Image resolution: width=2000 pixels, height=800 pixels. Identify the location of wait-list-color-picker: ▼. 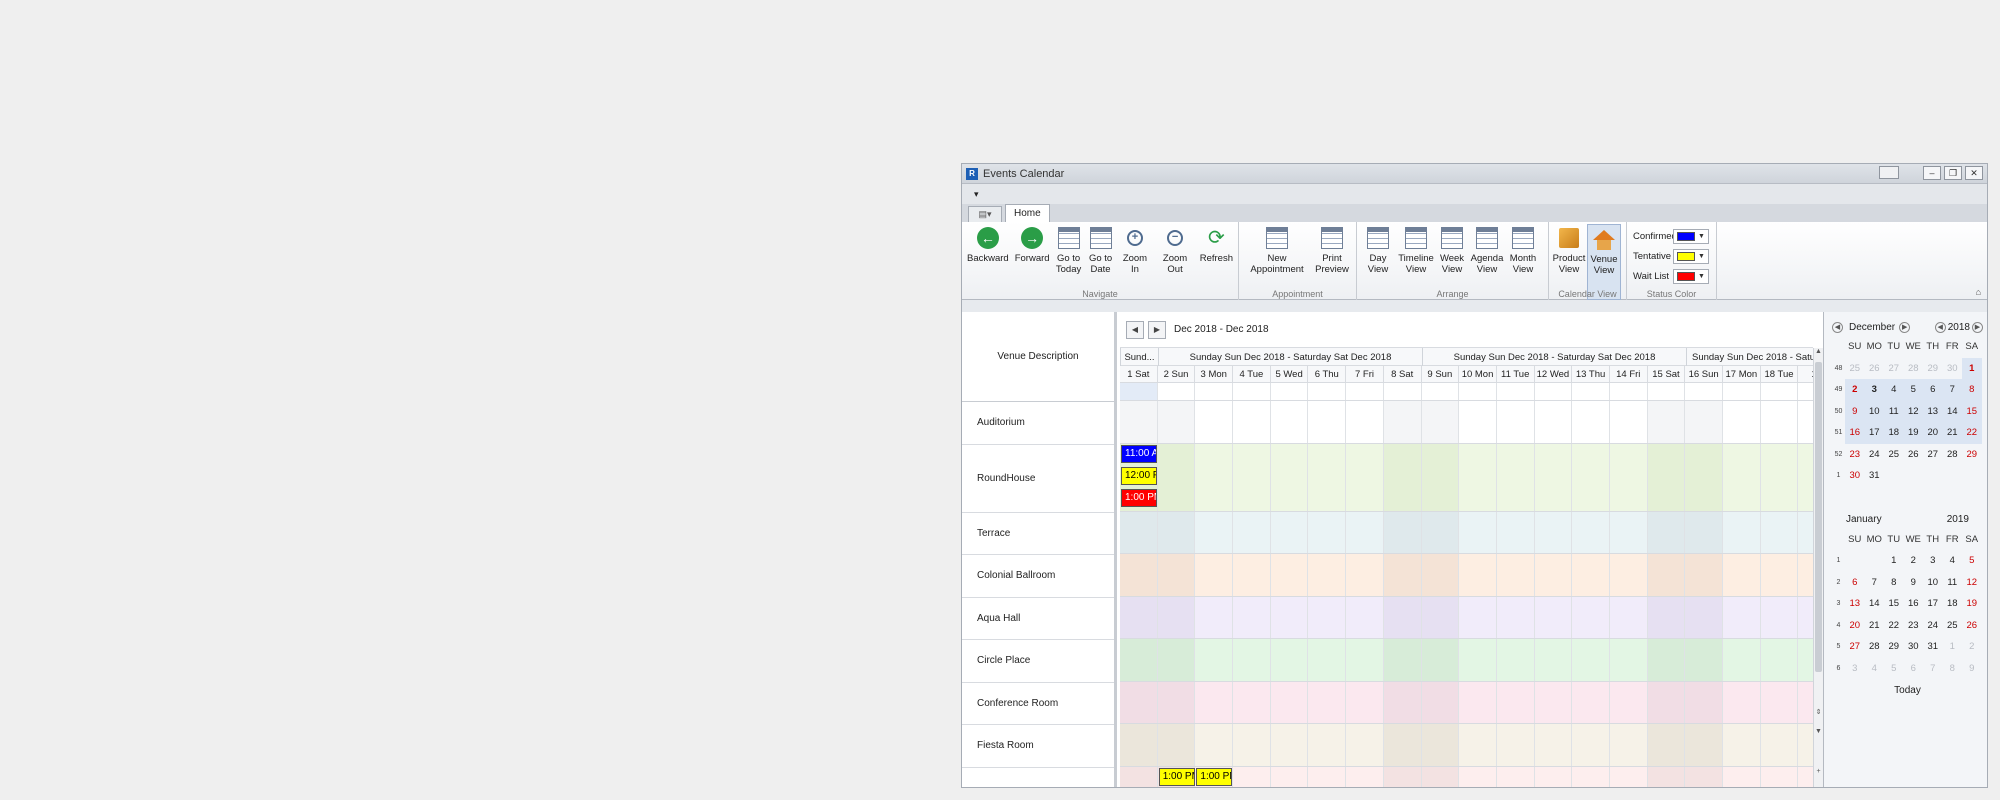
(1691, 276).